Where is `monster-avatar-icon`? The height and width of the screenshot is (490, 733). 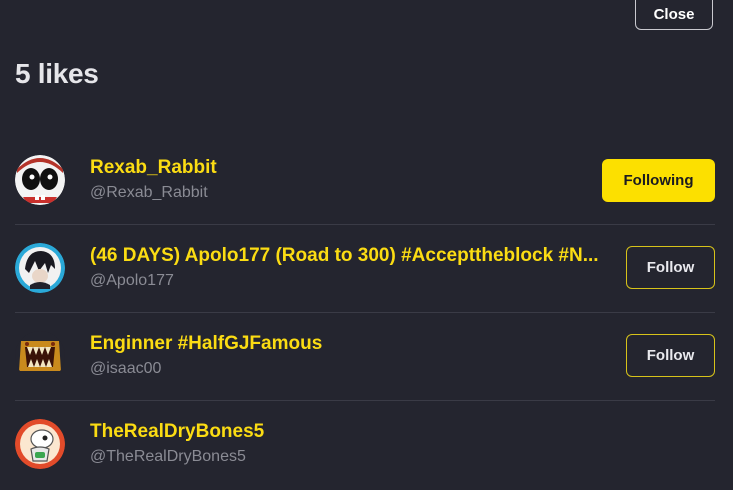
monster-avatar-icon is located at coordinates (40, 356).